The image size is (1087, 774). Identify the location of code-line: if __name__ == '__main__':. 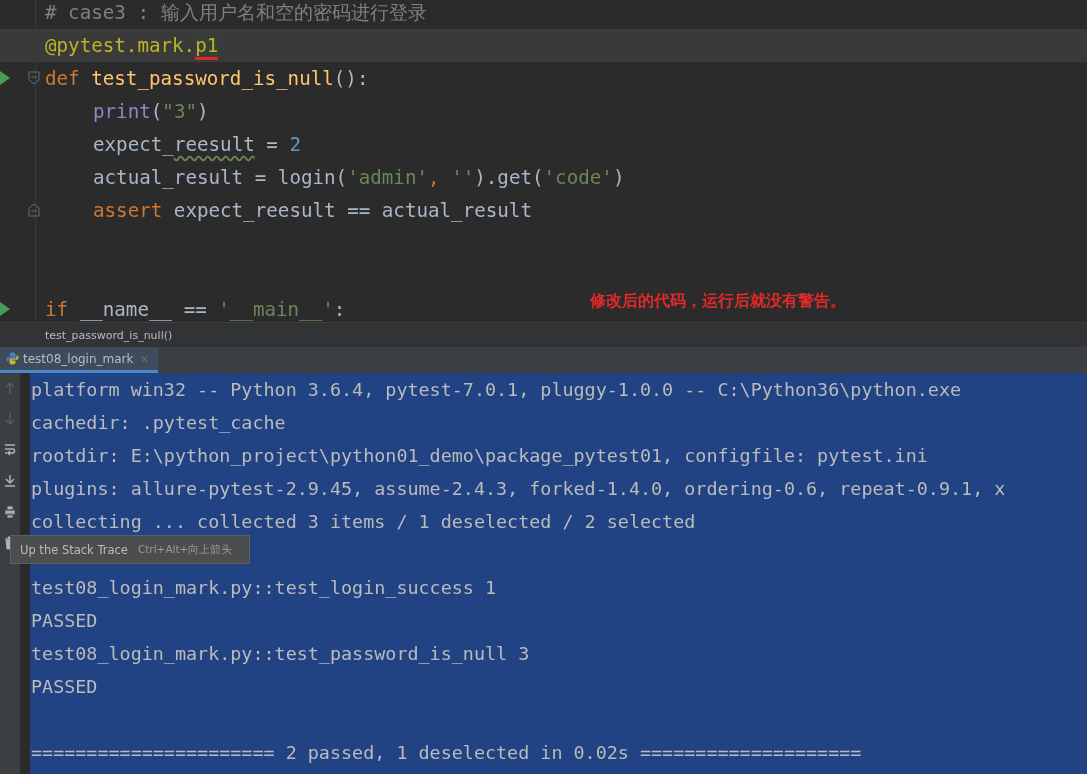
(195, 309).